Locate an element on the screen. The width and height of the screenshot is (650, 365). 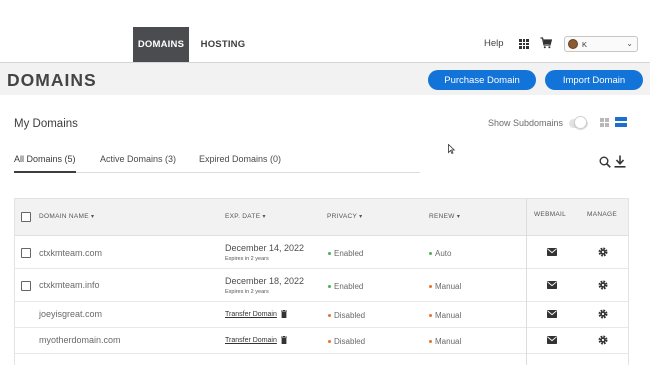
exp-date: December 14, 2022 is located at coordinates (265, 248).